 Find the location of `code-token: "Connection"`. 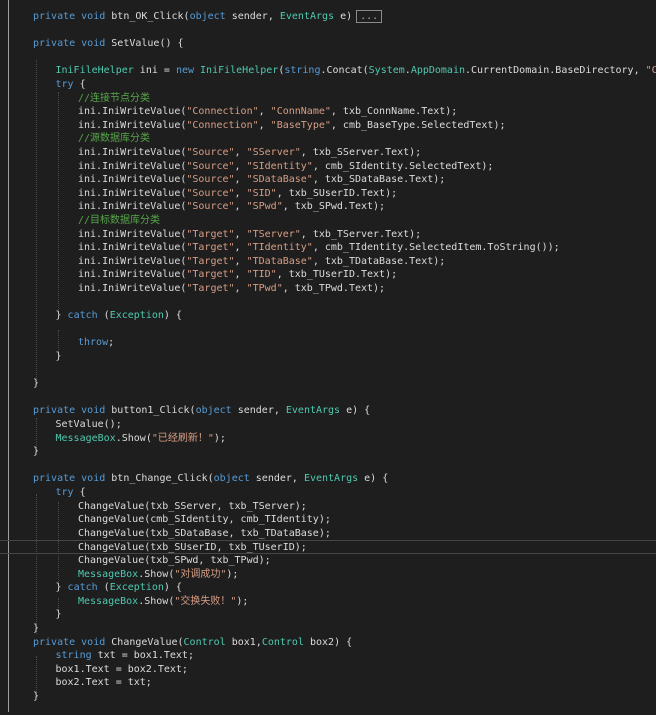

code-token: "Connection" is located at coordinates (222, 112).